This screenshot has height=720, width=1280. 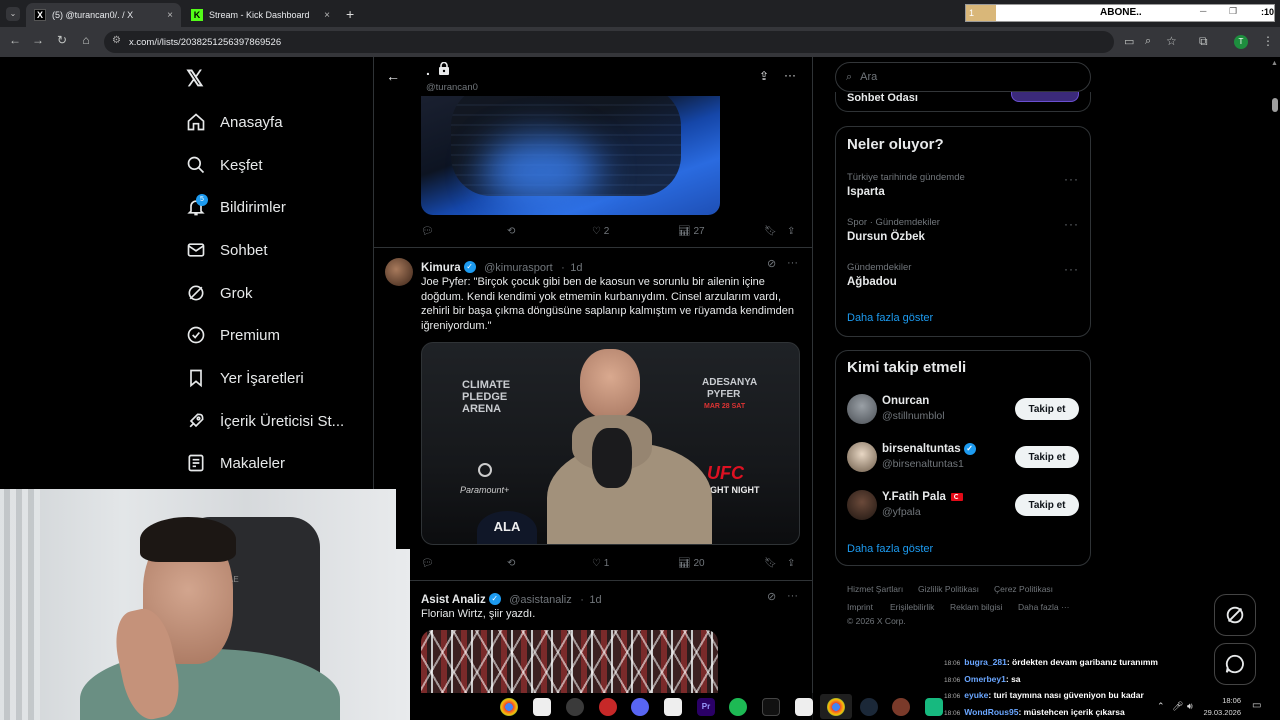 What do you see at coordinates (1203, 11) in the screenshot?
I see `minimize-icon: ─` at bounding box center [1203, 11].